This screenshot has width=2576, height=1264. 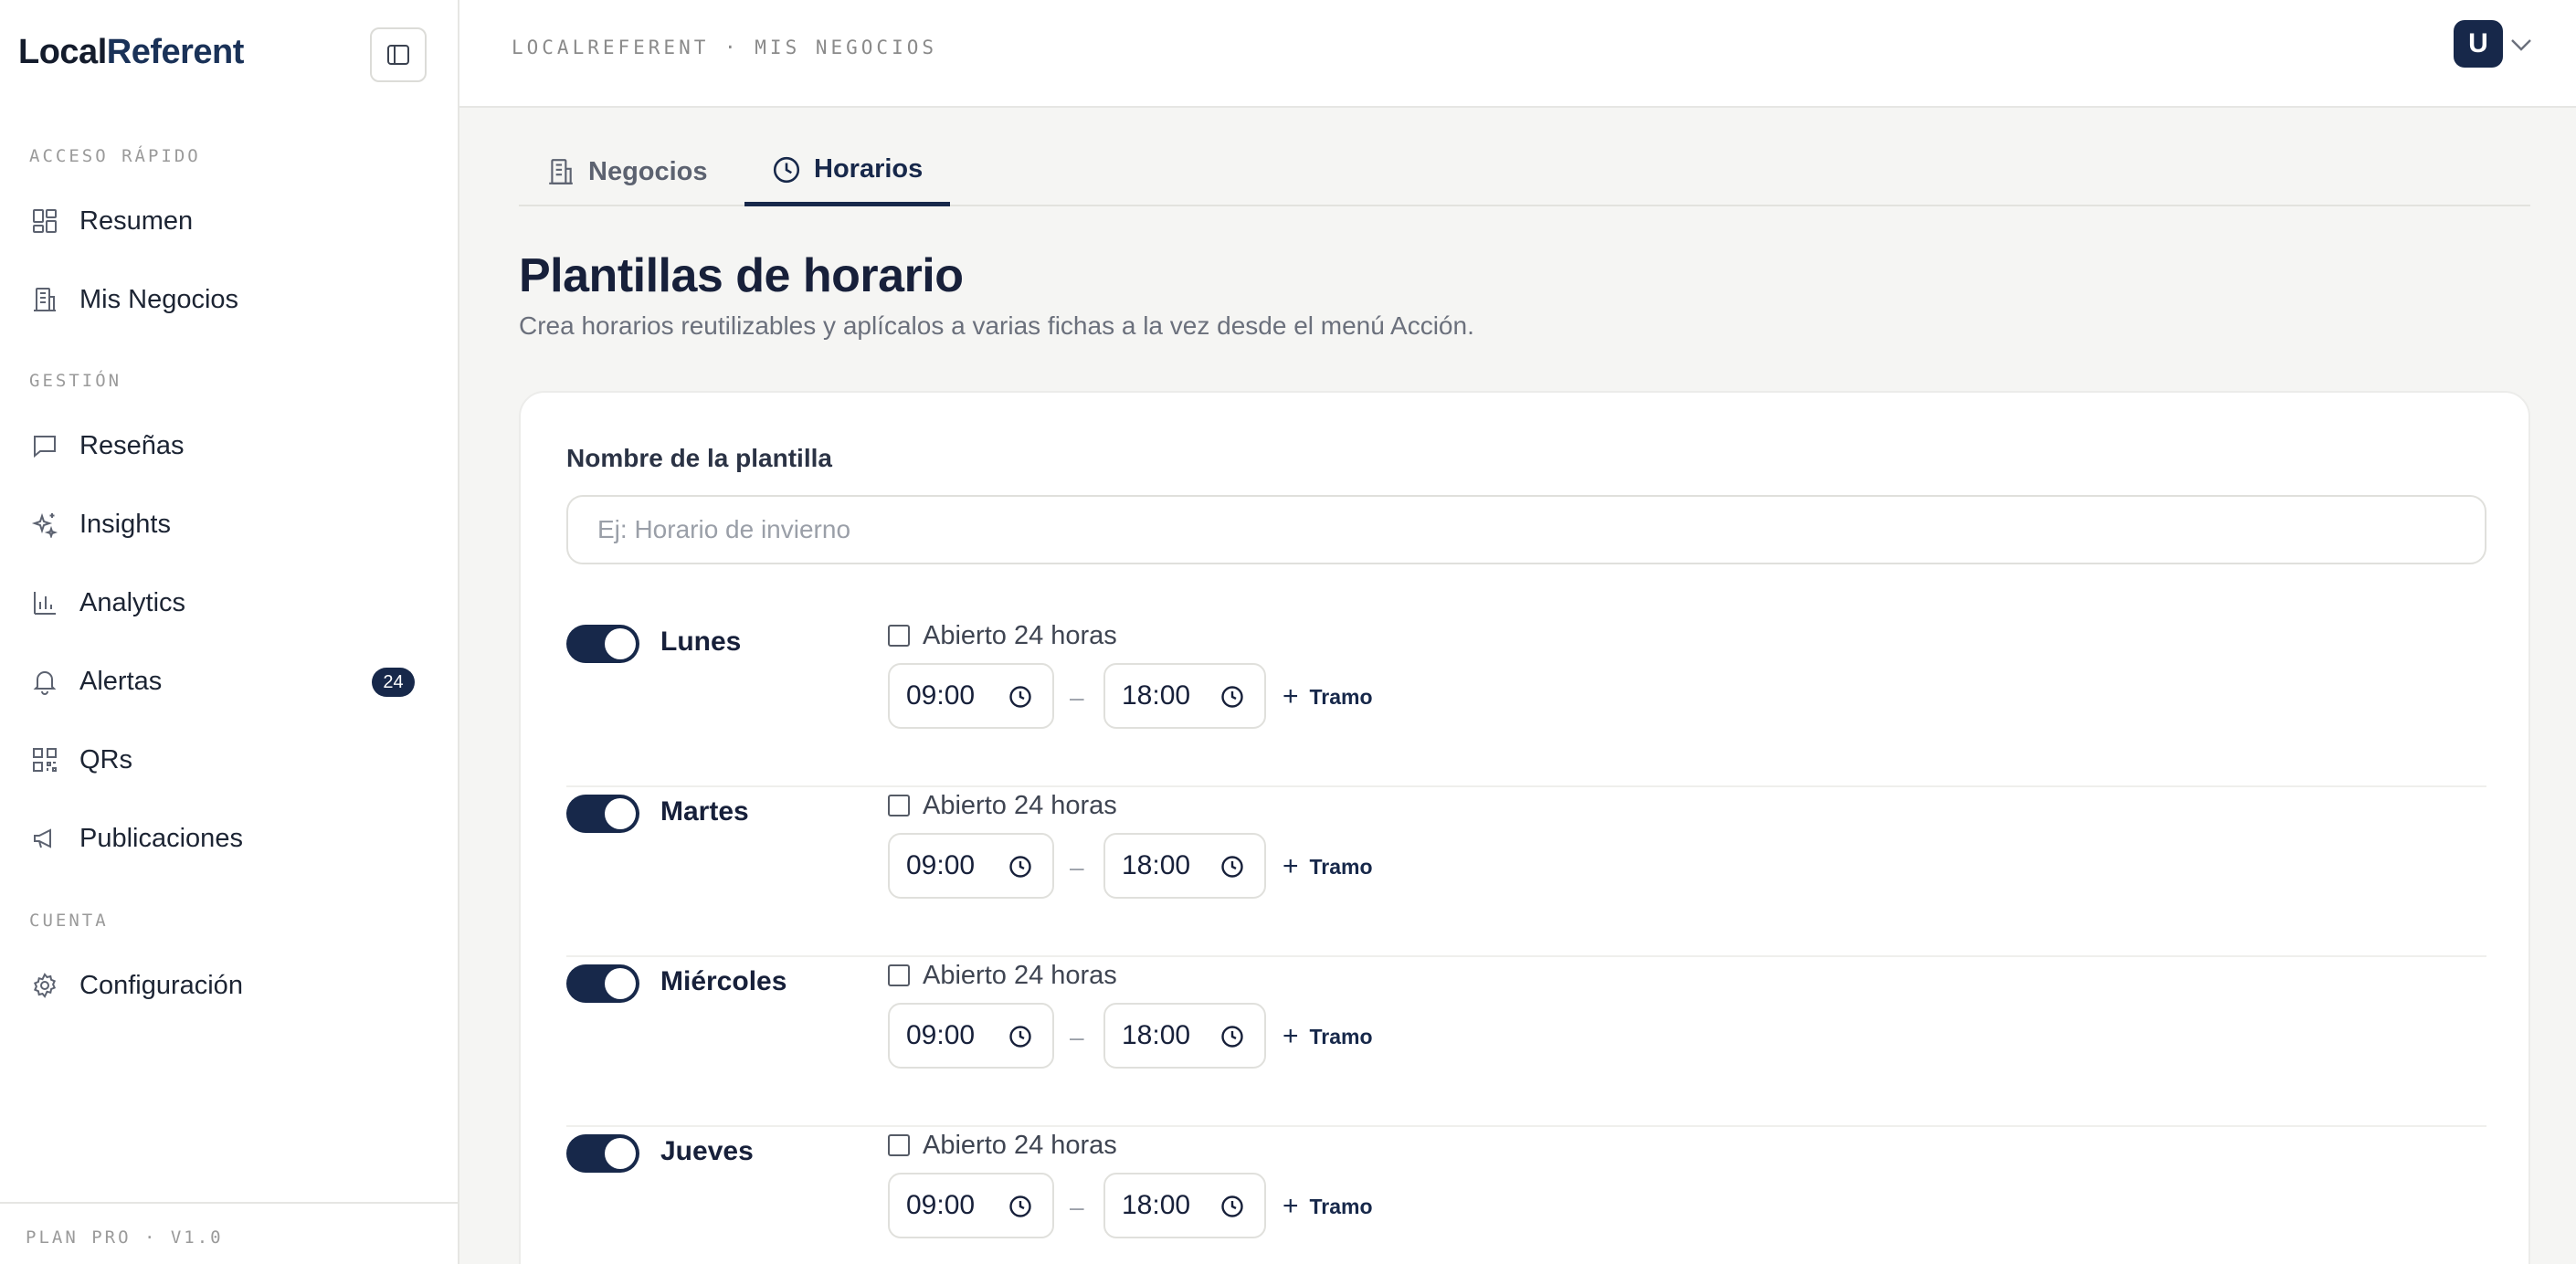 I want to click on tab-horarios: Horarios, so click(x=848, y=171).